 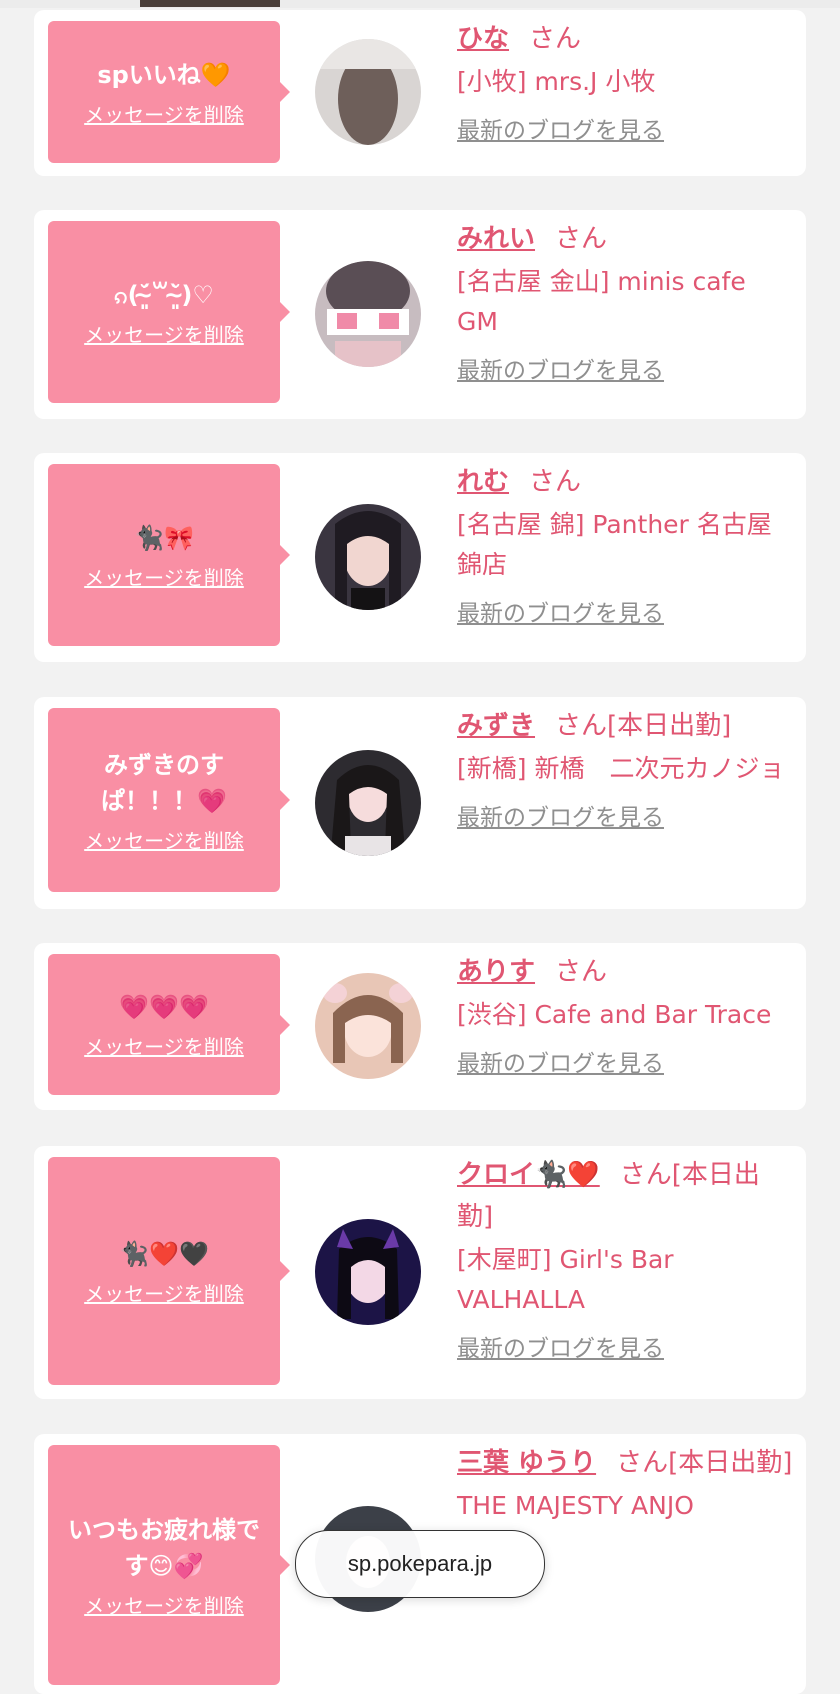 I want to click on active-tab-indicator, so click(x=210, y=3).